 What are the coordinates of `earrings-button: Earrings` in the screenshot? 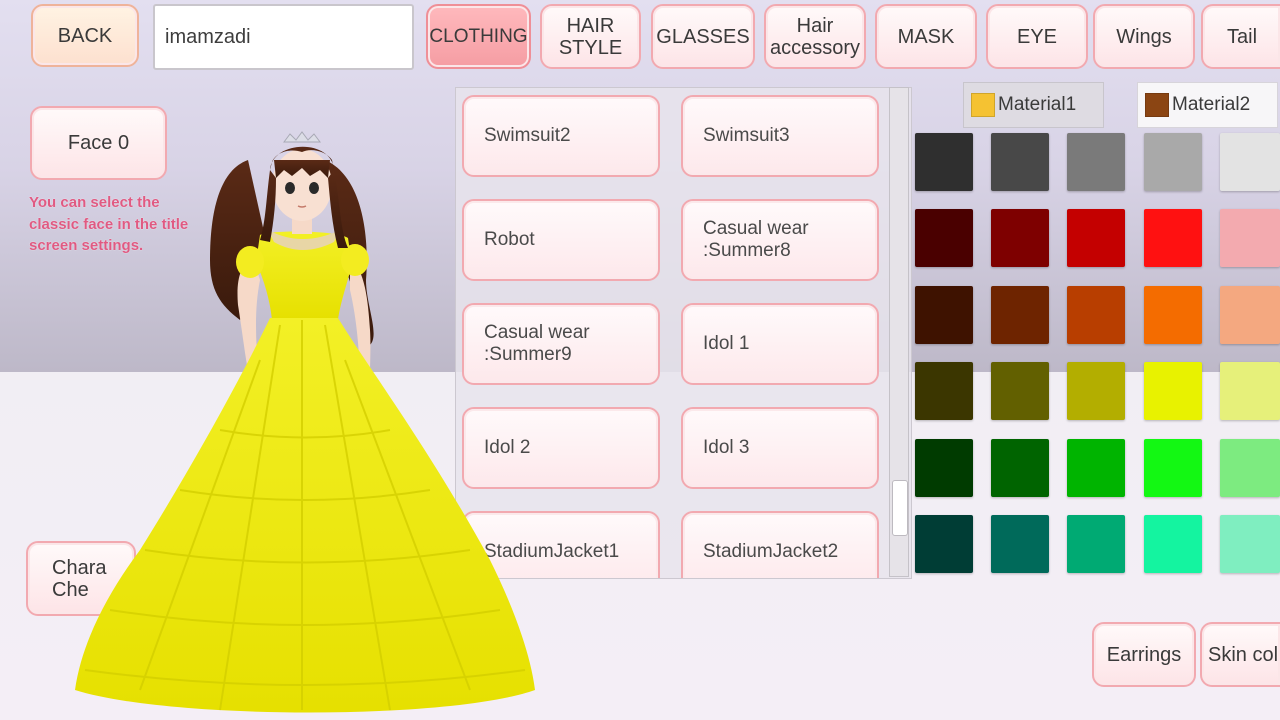 It's located at (1144, 654).